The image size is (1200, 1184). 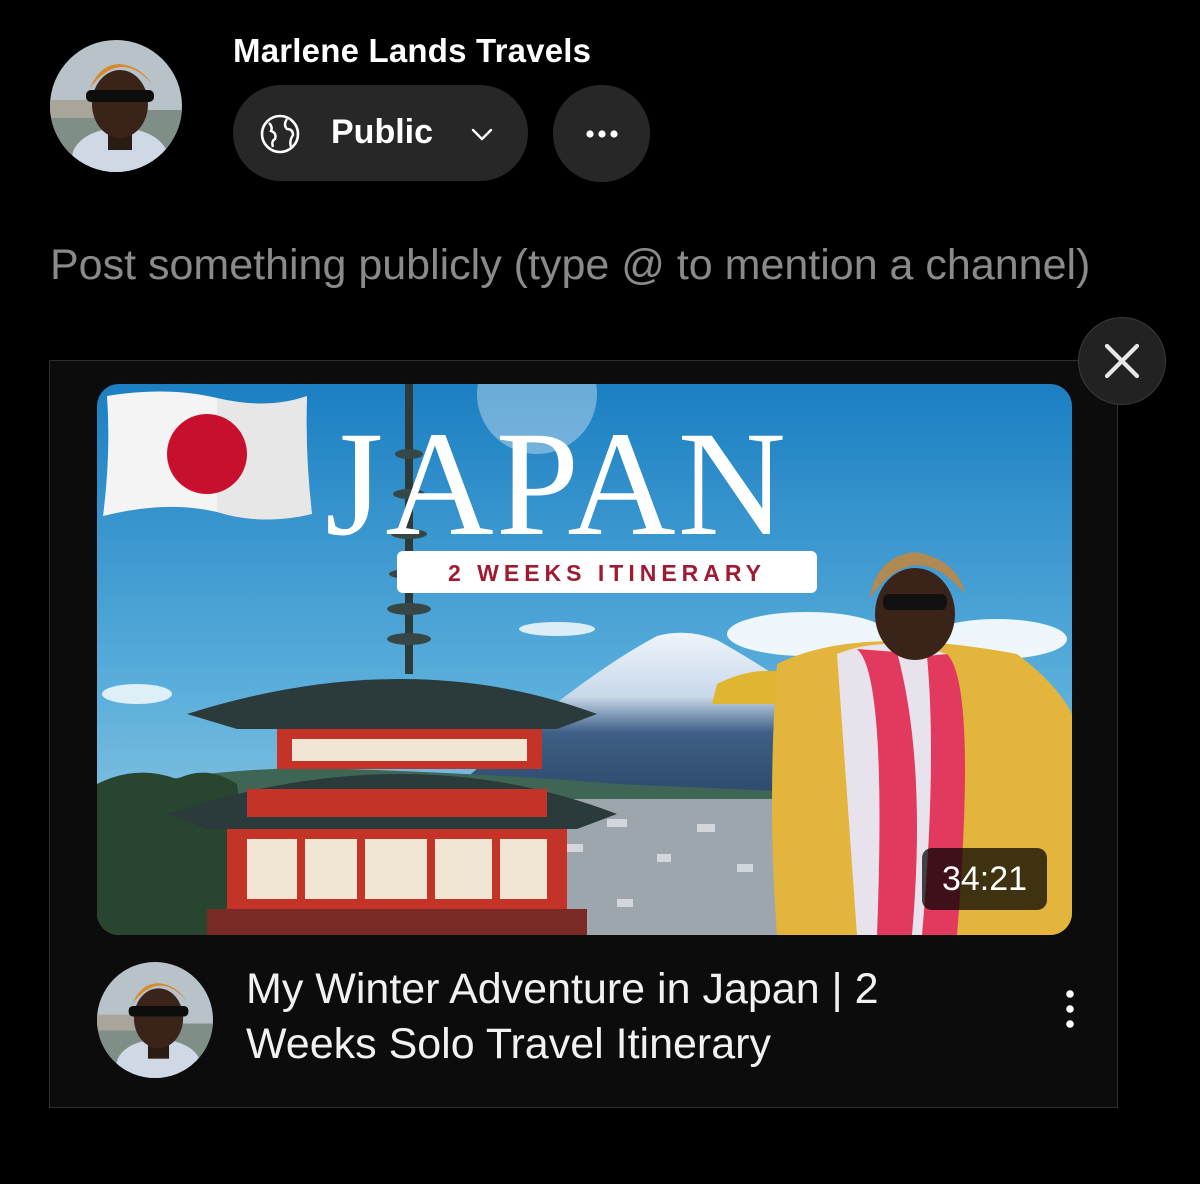 What do you see at coordinates (984, 879) in the screenshot?
I see `video-duration-badge: 34:21` at bounding box center [984, 879].